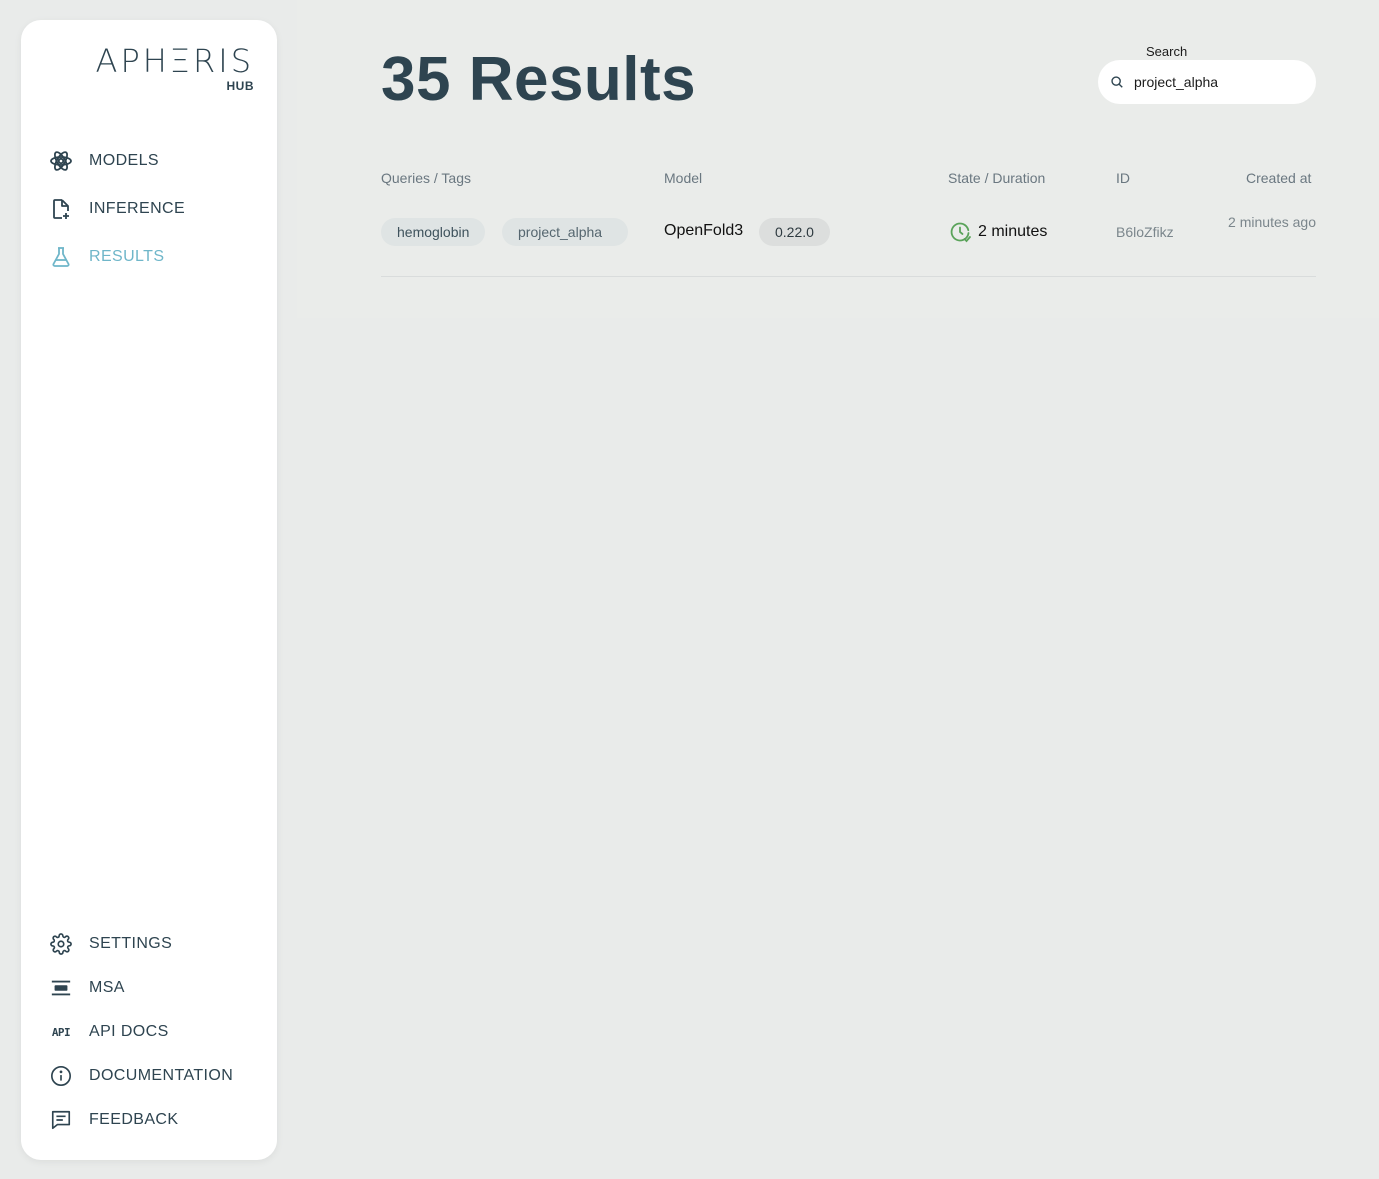 The image size is (1379, 1179). Describe the element at coordinates (1272, 222) in the screenshot. I see `created-at: 2 minutes ago` at that location.